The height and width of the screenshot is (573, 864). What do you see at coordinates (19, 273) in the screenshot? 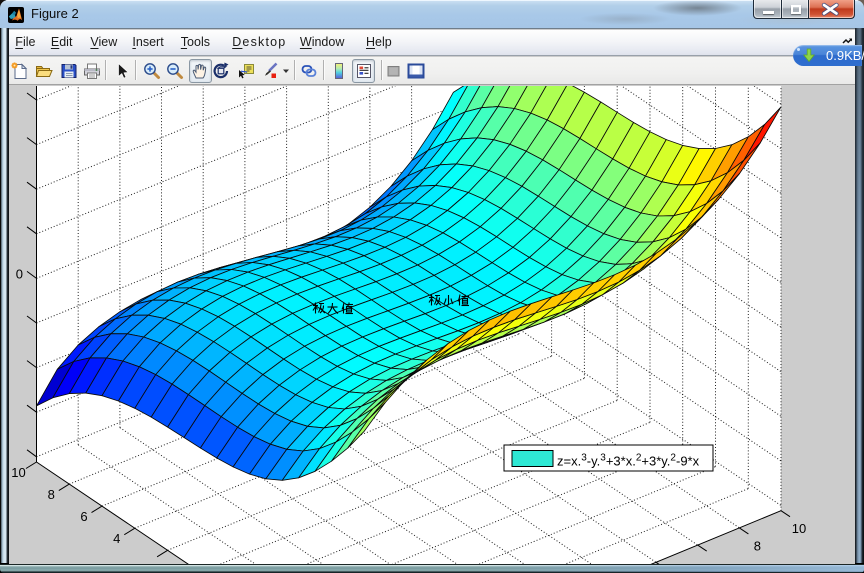
I see `svg-text: 0` at bounding box center [19, 273].